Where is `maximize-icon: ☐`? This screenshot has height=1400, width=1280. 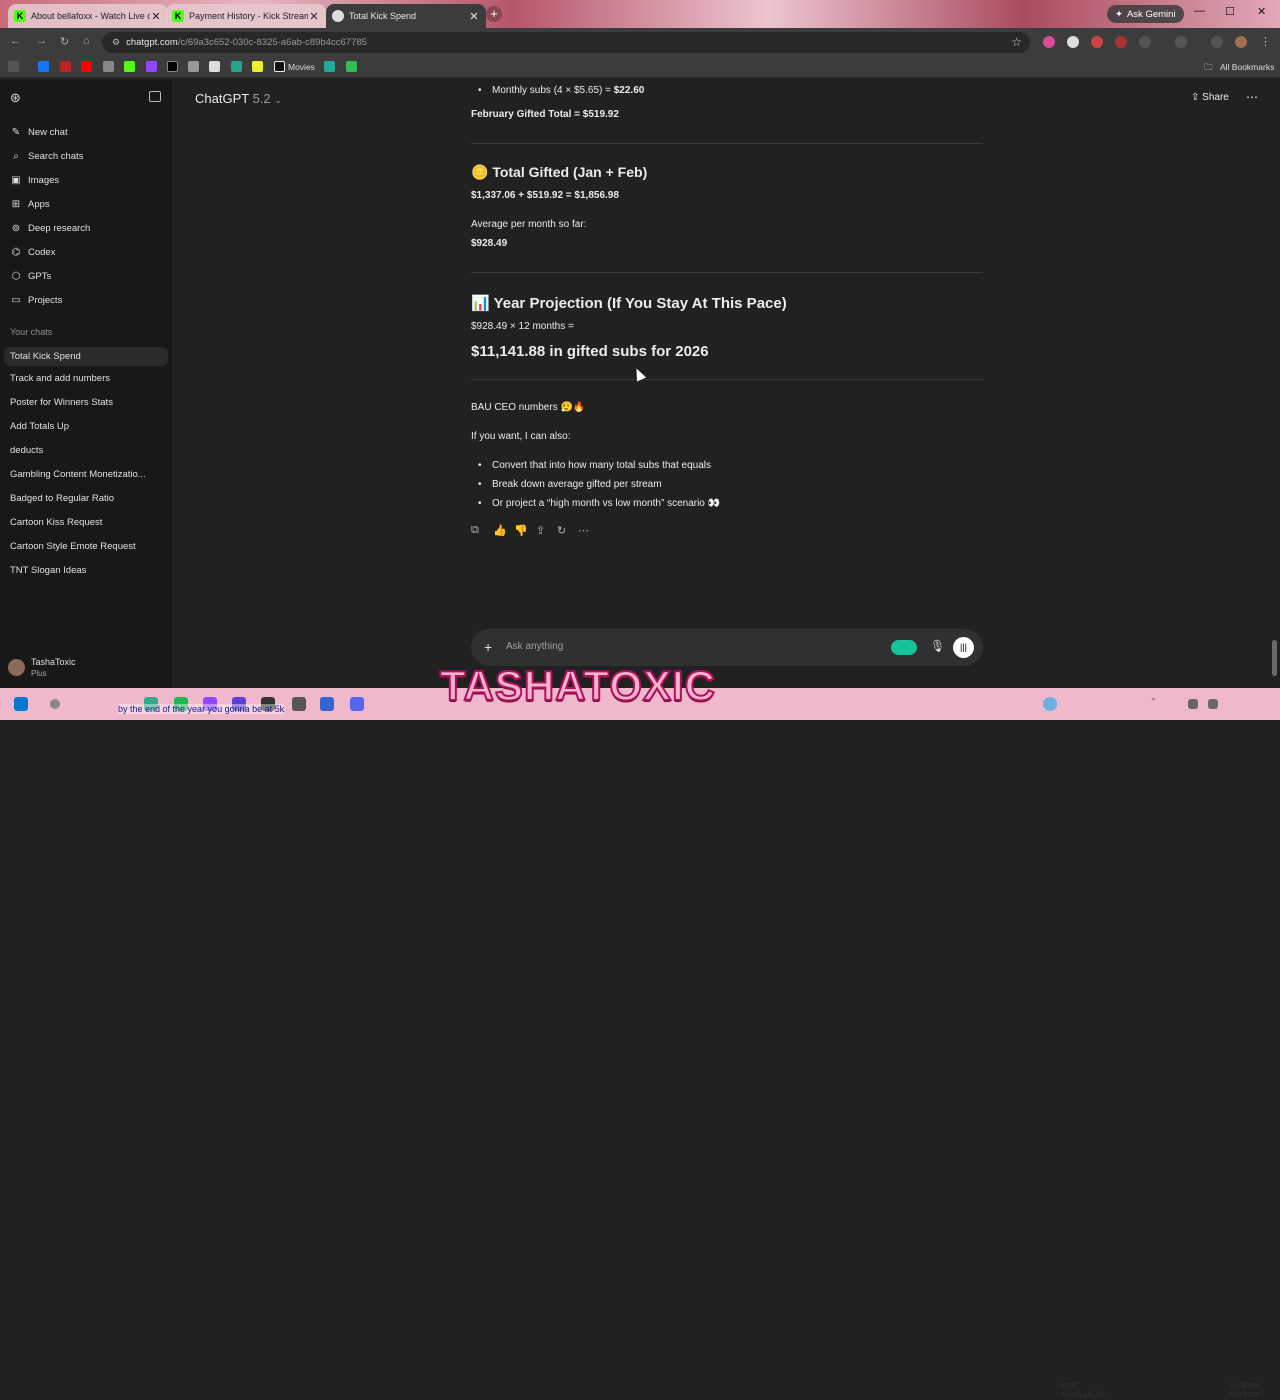
maximize-icon: ☐ is located at coordinates (1230, 11).